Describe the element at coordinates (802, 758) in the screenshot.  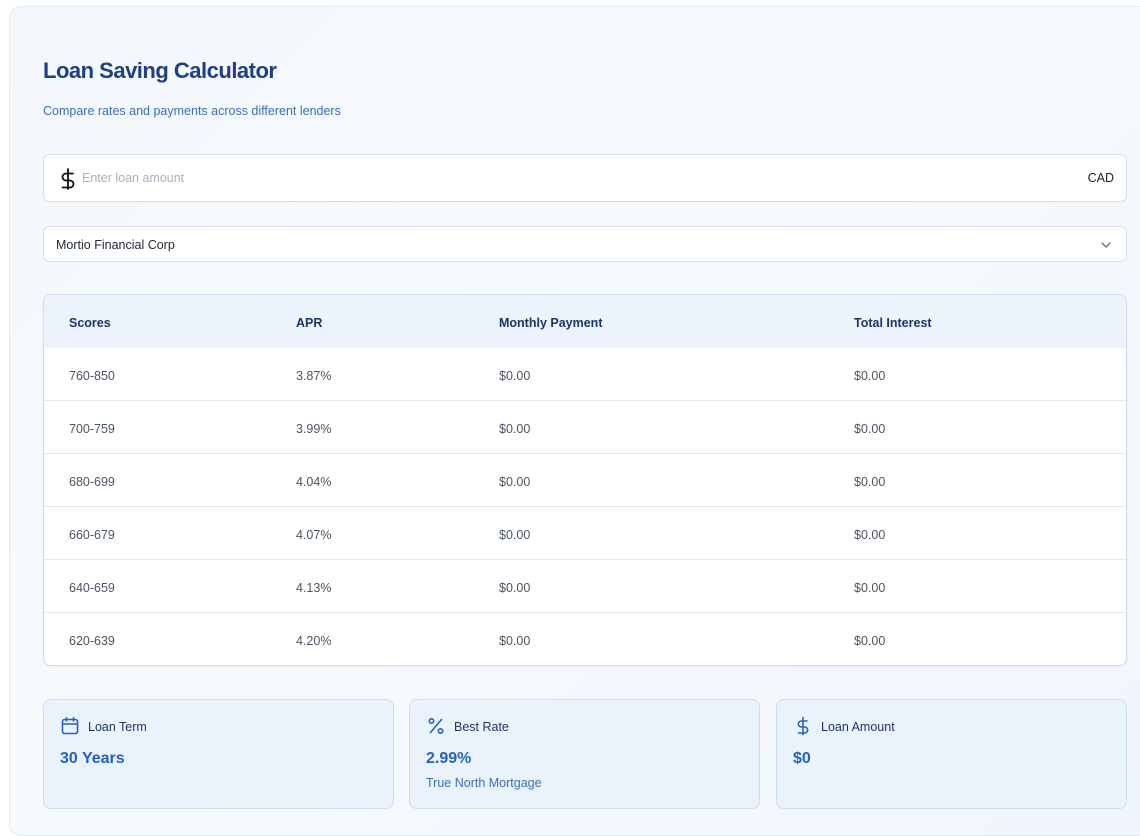
I see `loan-amount-value: $0` at that location.